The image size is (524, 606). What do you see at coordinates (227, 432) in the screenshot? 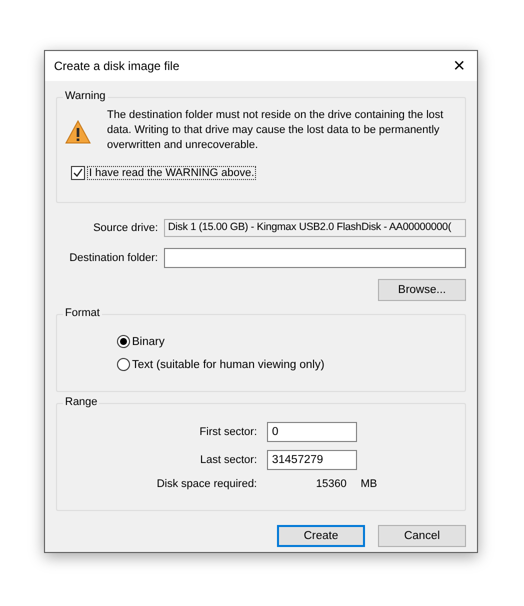
I see `field-label: First sector:` at bounding box center [227, 432].